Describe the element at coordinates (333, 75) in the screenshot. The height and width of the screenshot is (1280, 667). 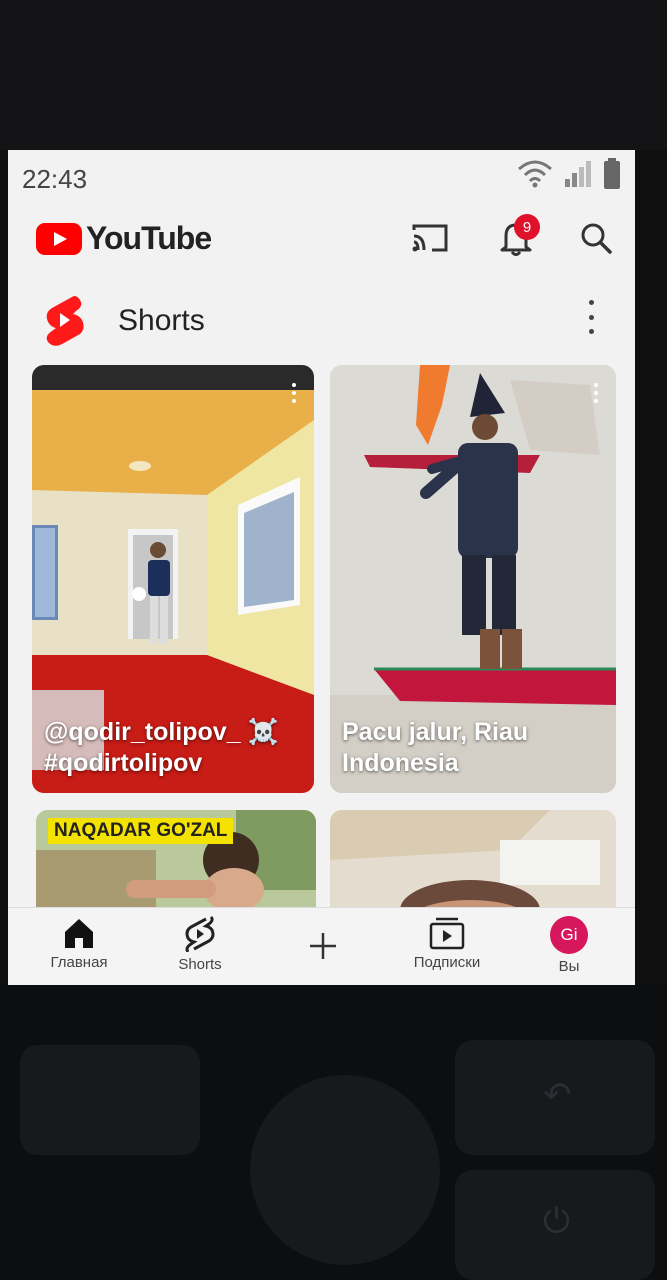
I see `device-bezel-top` at that location.